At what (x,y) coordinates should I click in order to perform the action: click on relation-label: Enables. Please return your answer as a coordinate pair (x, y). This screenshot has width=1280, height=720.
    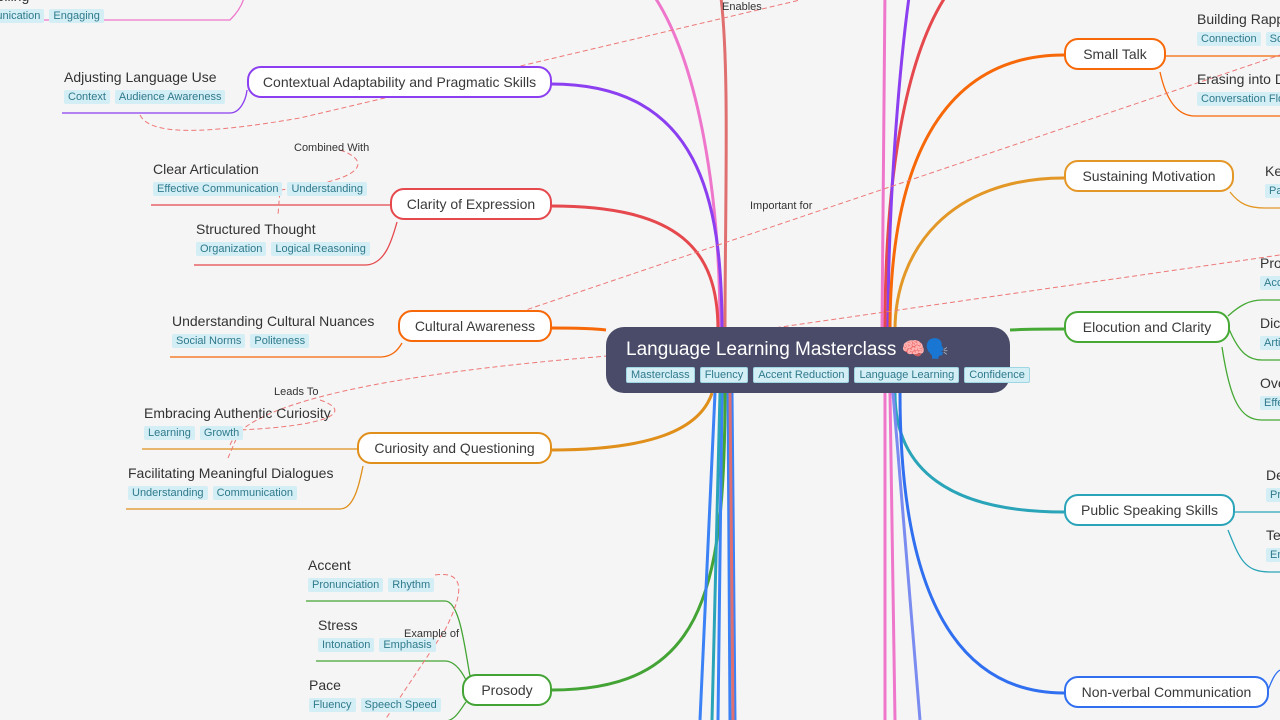
    Looking at the image, I should click on (742, 7).